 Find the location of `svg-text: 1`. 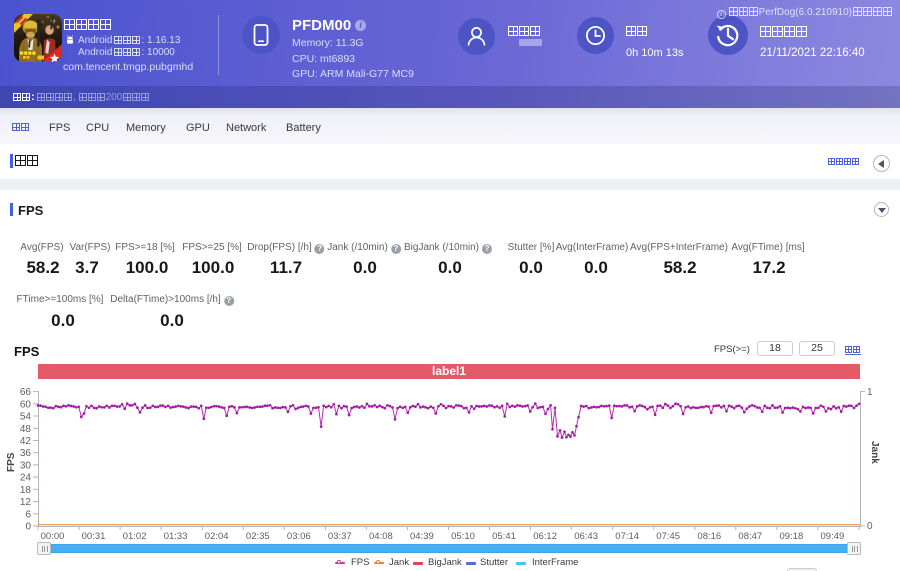

svg-text: 1 is located at coordinates (870, 392).